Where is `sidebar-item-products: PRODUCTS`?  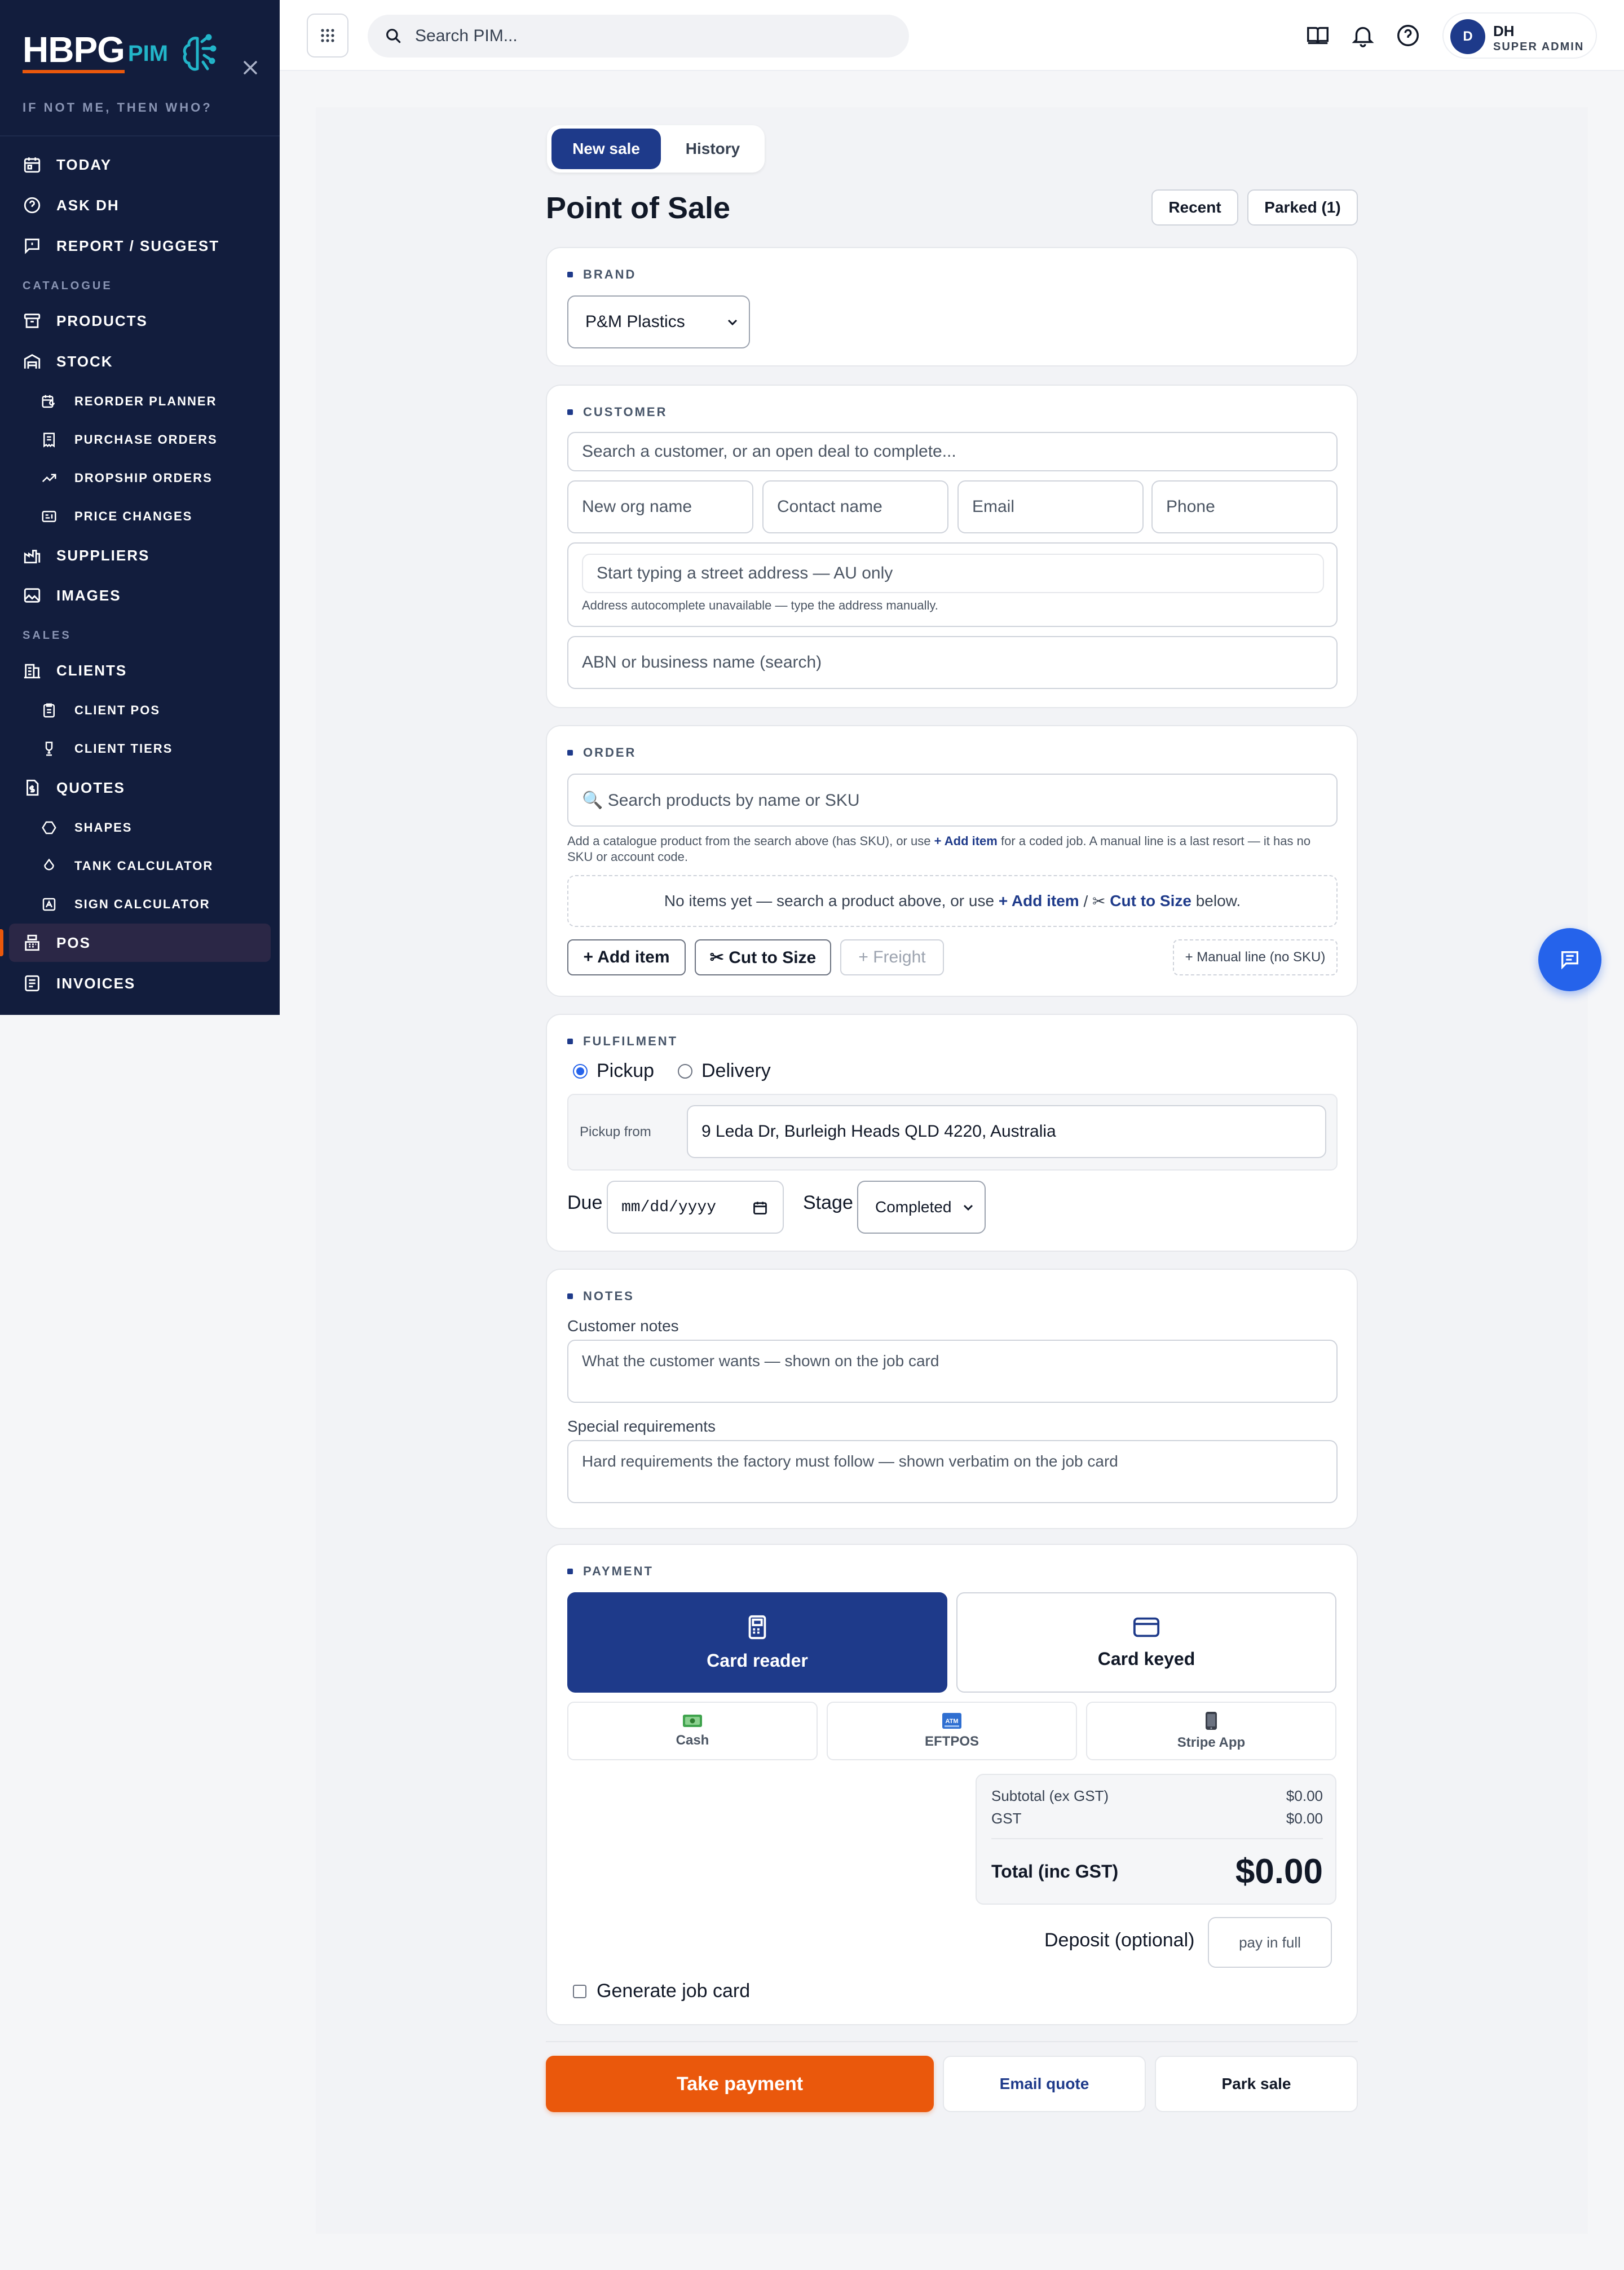
sidebar-item-products: PRODUCTS is located at coordinates (140, 321).